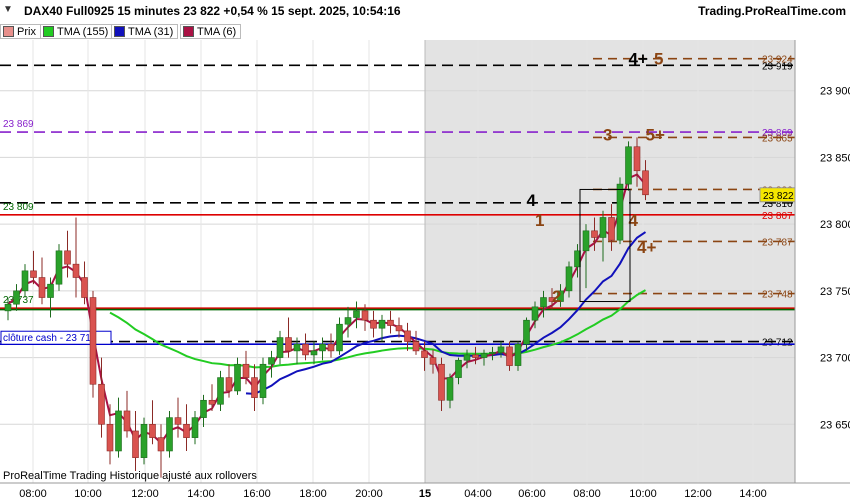 This screenshot has width=850, height=500. I want to click on legend-label: TMA (31), so click(151, 31).